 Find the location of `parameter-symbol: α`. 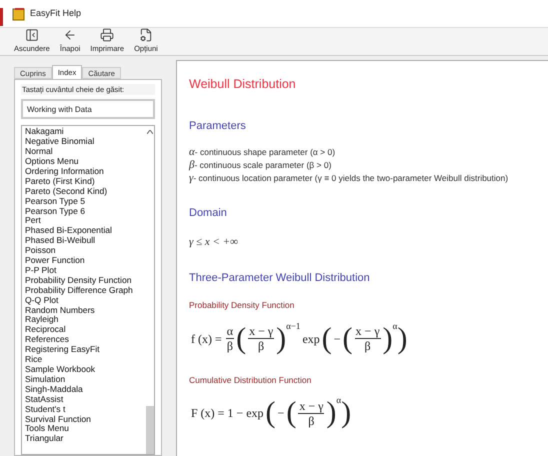

parameter-symbol: α is located at coordinates (192, 153).